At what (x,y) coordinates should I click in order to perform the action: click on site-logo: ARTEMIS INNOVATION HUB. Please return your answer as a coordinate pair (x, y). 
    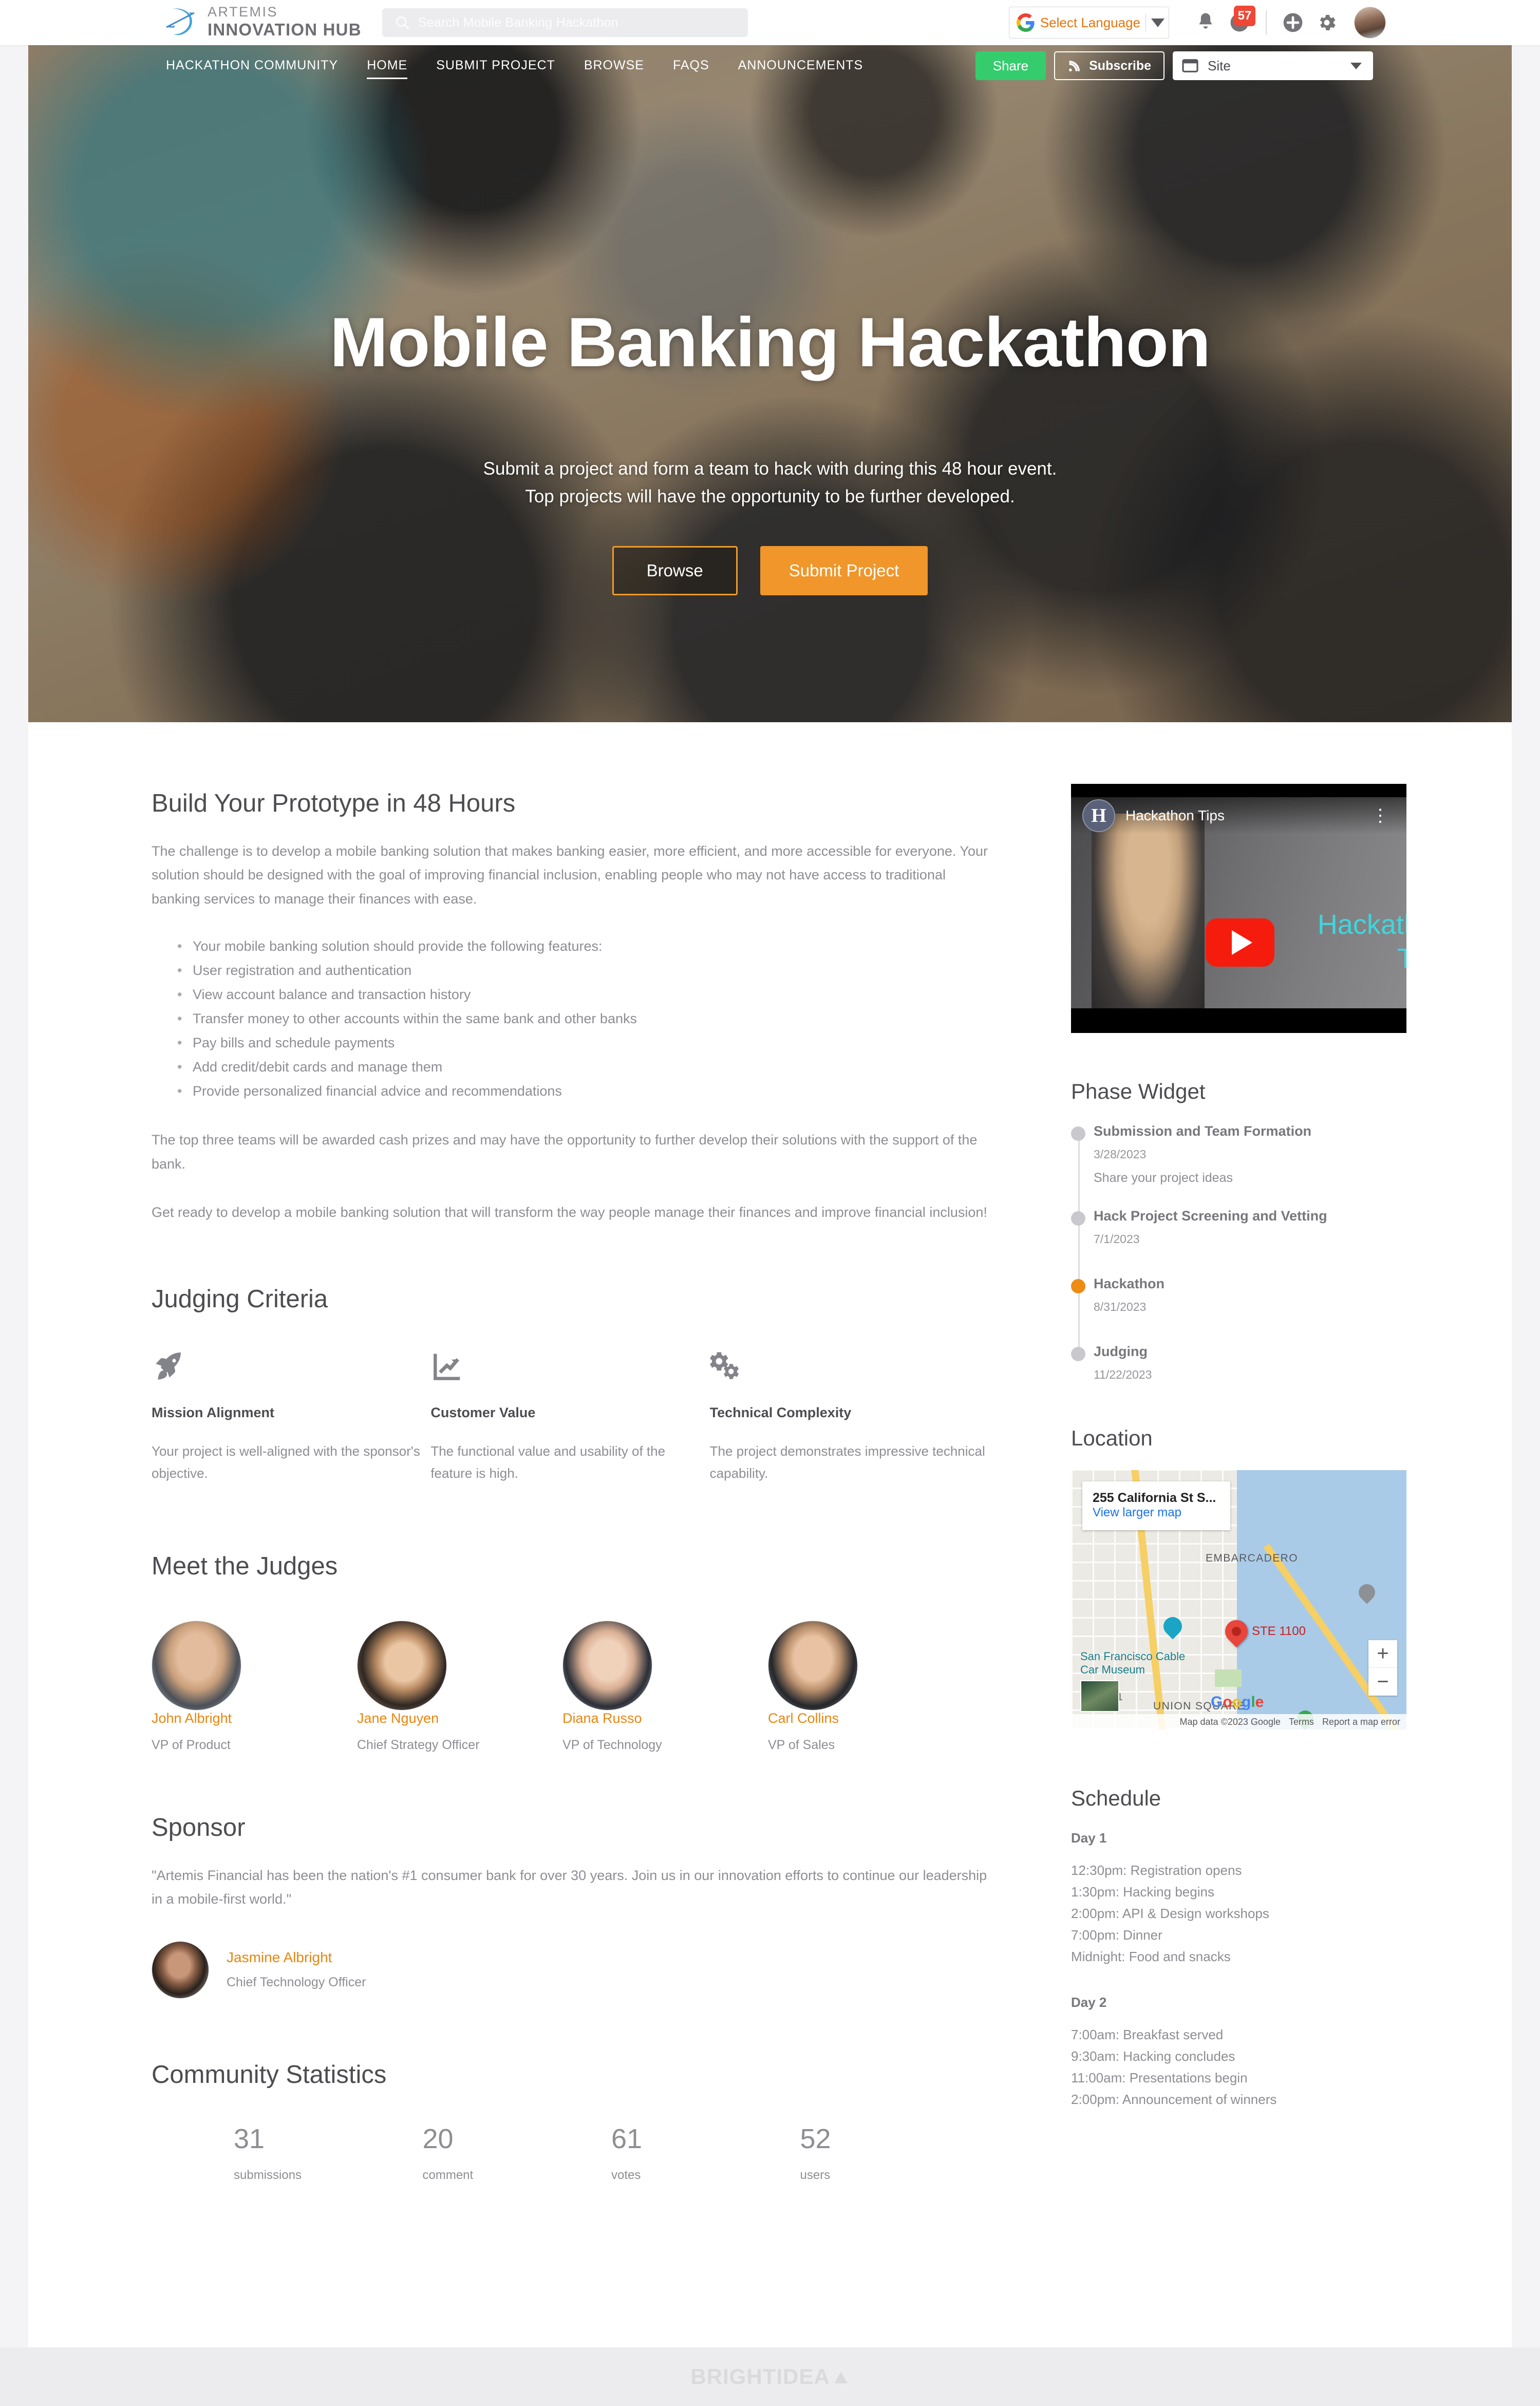
    Looking at the image, I should click on (263, 21).